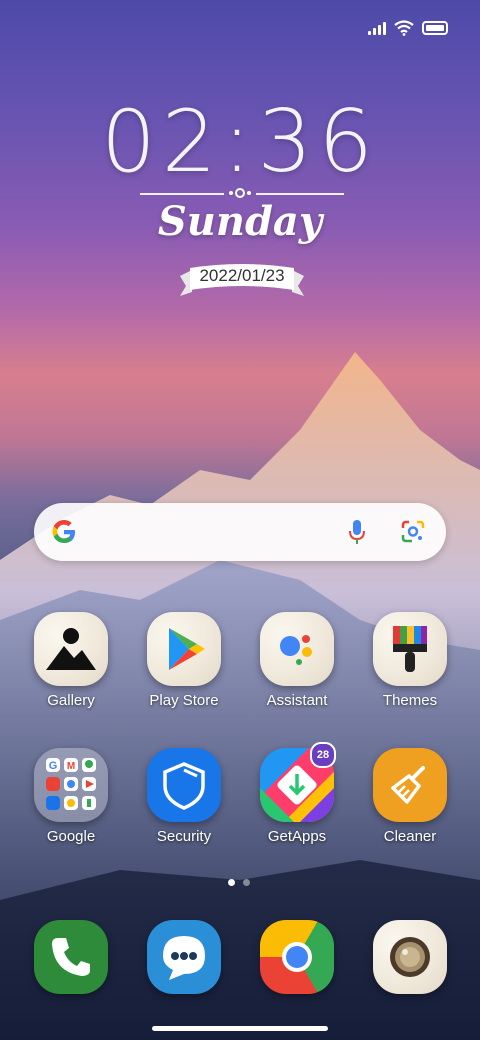  What do you see at coordinates (184, 836) in the screenshot?
I see `app-label: Security` at bounding box center [184, 836].